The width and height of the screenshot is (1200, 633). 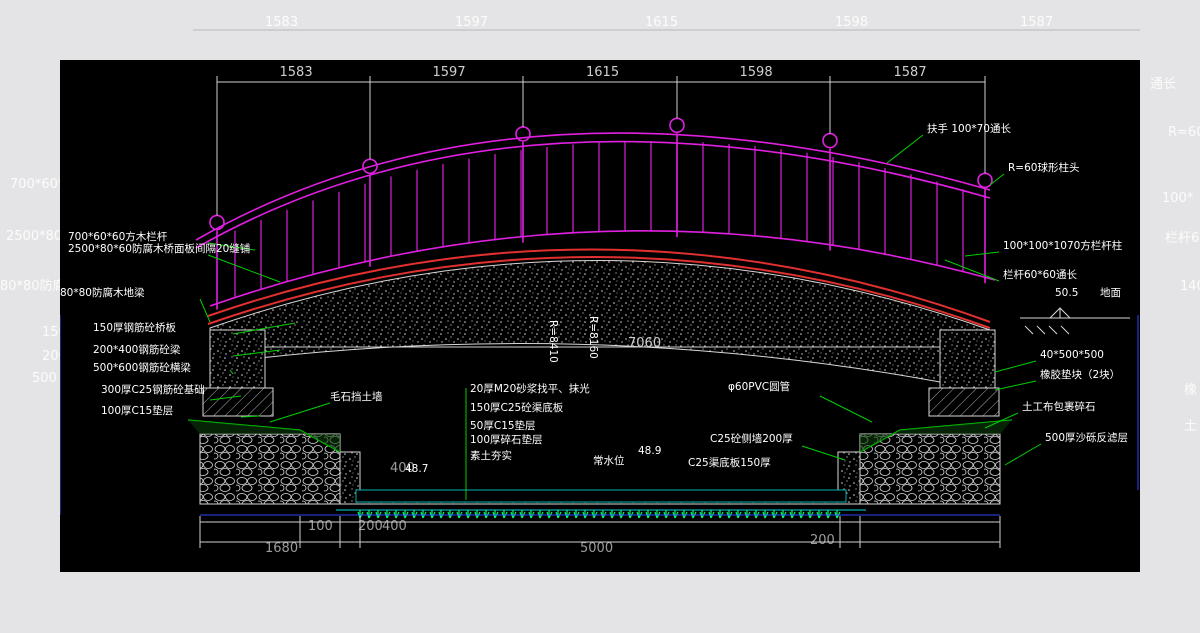 What do you see at coordinates (756, 72) in the screenshot?
I see `top-dimension: 1598` at bounding box center [756, 72].